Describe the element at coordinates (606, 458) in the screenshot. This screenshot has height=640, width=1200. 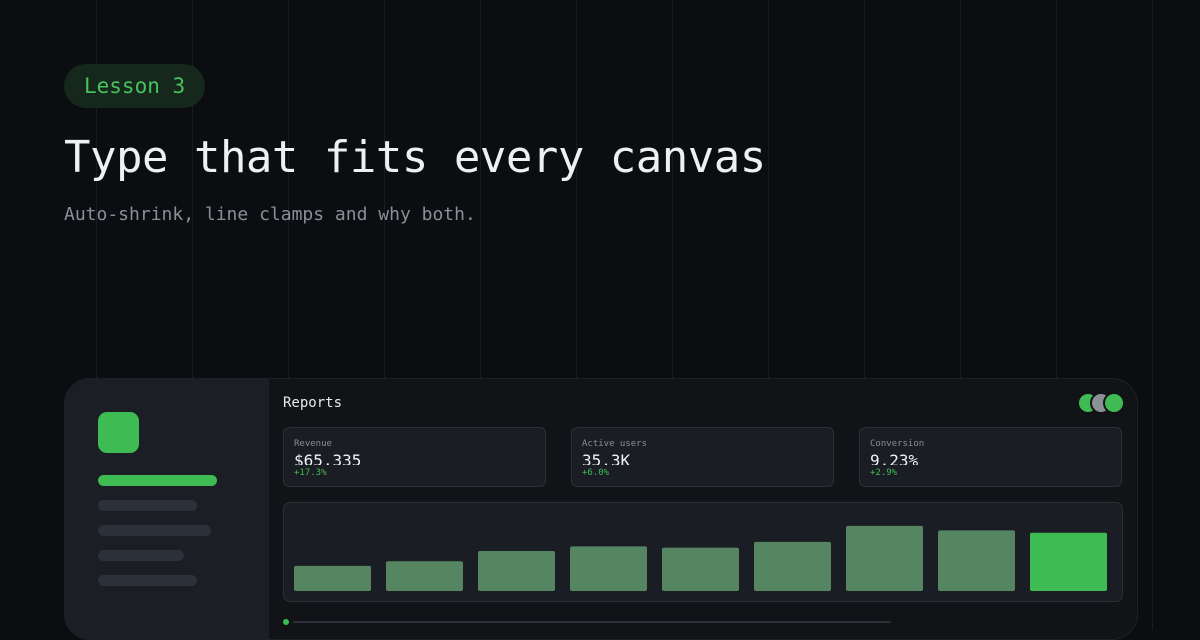
I see `kpi-value: 35.3K` at that location.